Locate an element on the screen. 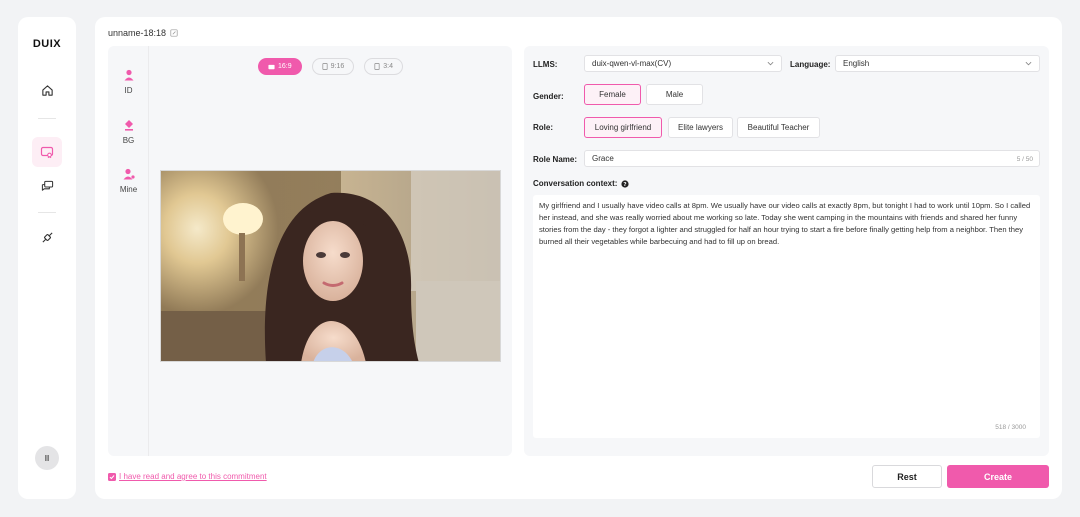 The width and height of the screenshot is (1080, 517). nav-digital-human is located at coordinates (47, 152).